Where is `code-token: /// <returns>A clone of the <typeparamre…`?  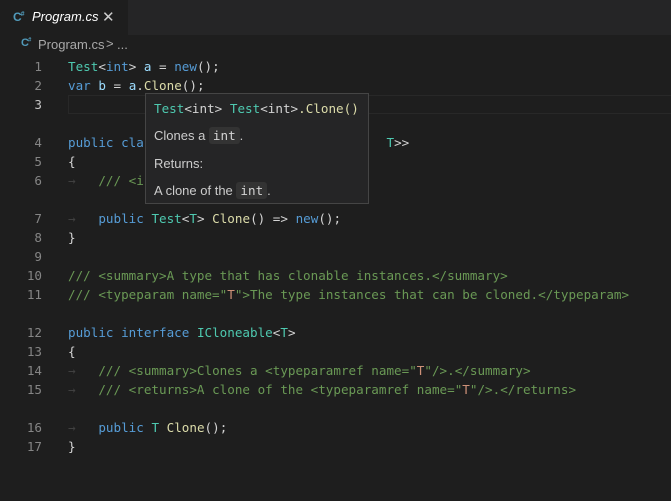
code-token: /// <returns>A clone of the <typeparamre… is located at coordinates (280, 389).